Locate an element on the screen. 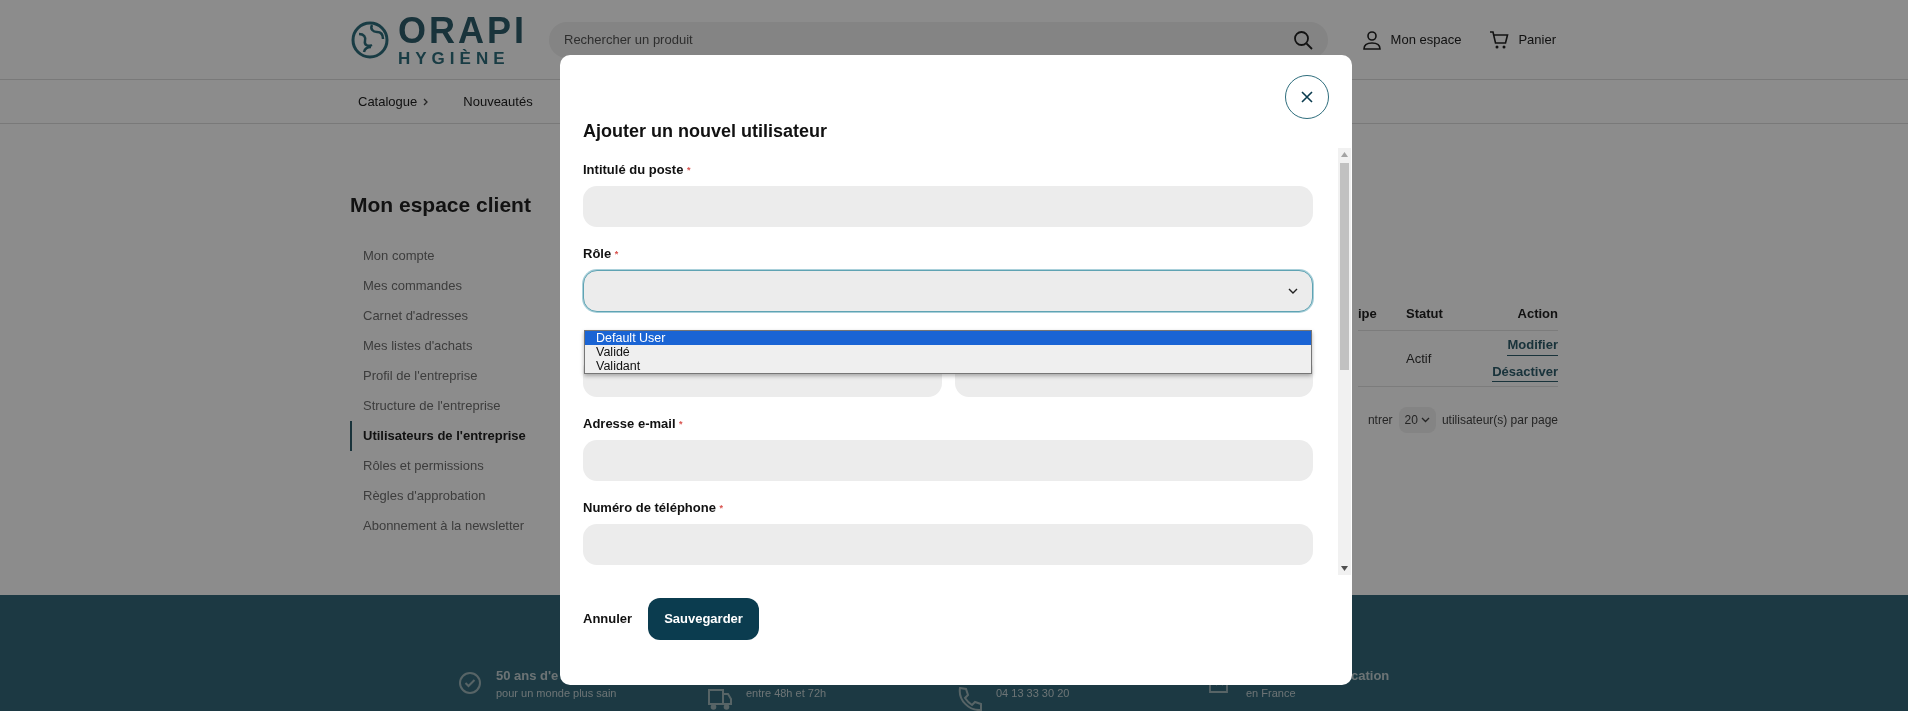 The image size is (1908, 711). cart-icon is located at coordinates (1499, 39).